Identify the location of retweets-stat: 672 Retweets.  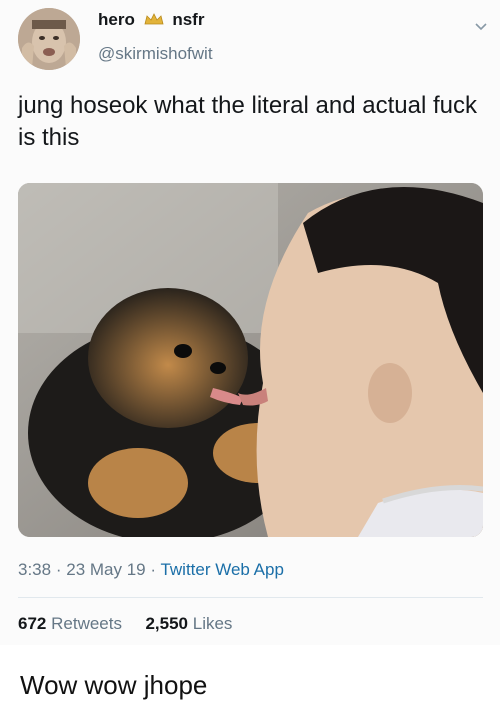
(72, 623).